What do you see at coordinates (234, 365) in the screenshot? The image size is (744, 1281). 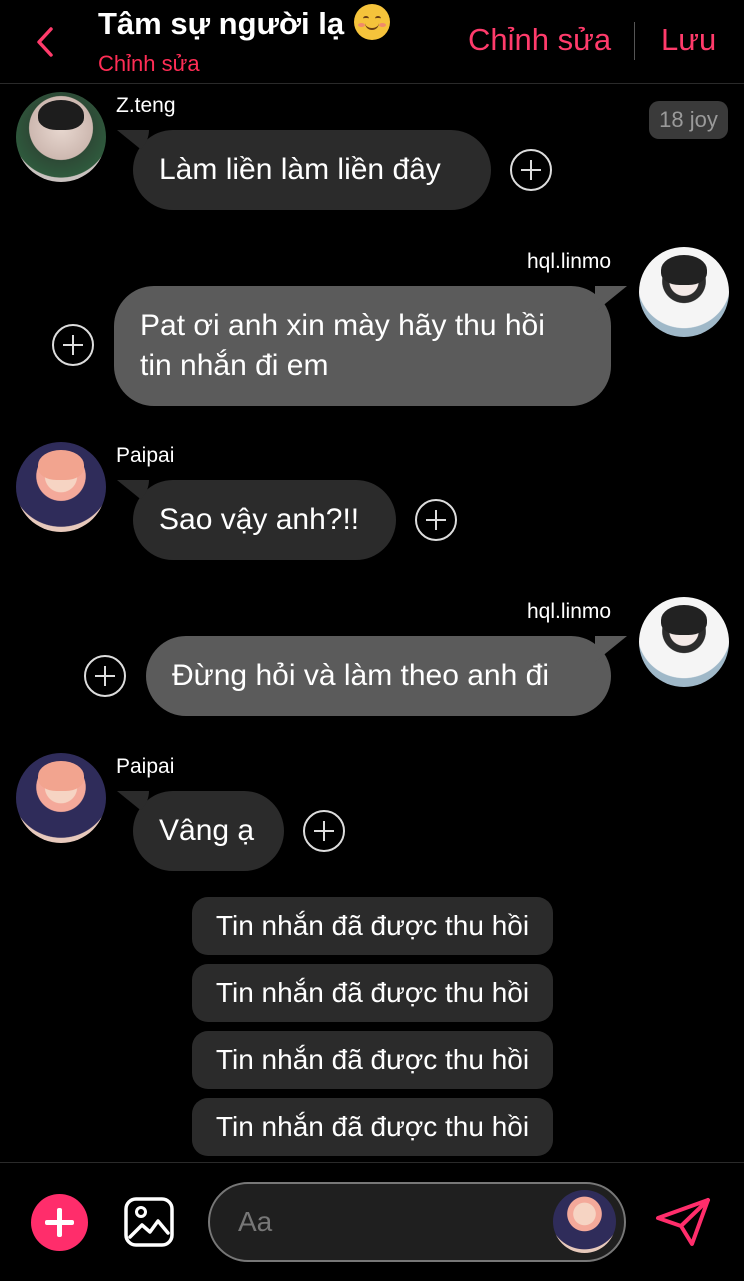 I see `message-text-line: tin nhắn đi em` at bounding box center [234, 365].